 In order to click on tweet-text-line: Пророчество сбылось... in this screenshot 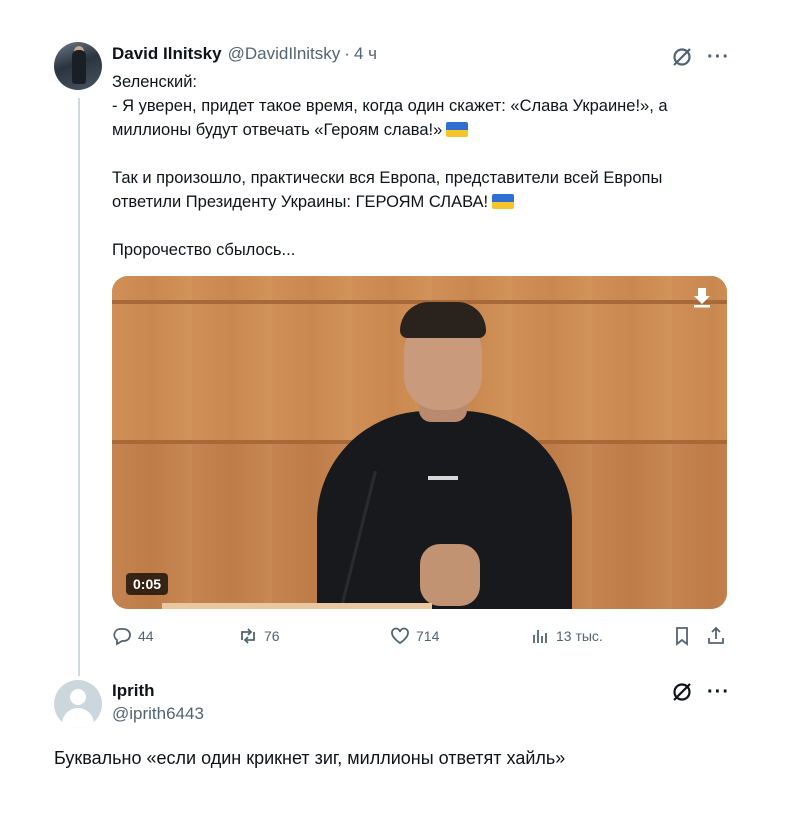, I will do `click(204, 250)`.